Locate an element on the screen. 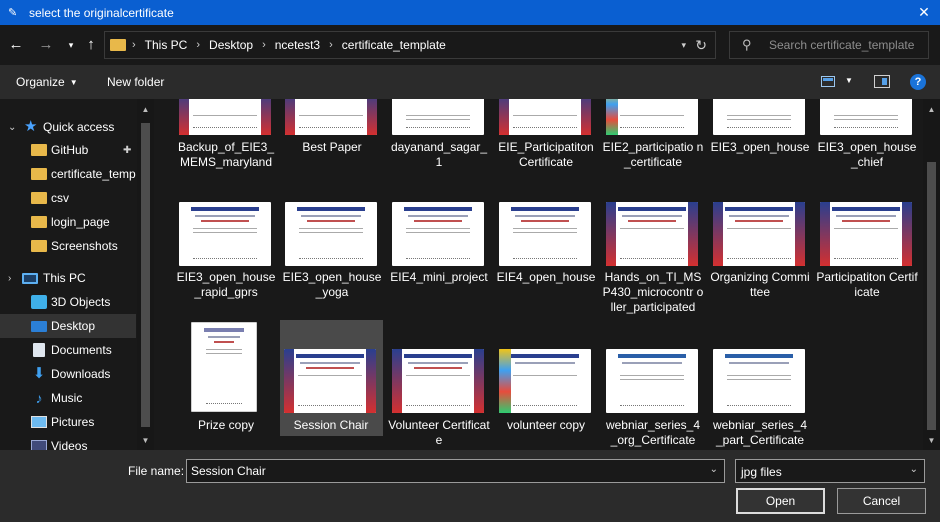 This screenshot has width=940, height=522. file-name: EIE3_open_house _rapid_gprs is located at coordinates (226, 284).